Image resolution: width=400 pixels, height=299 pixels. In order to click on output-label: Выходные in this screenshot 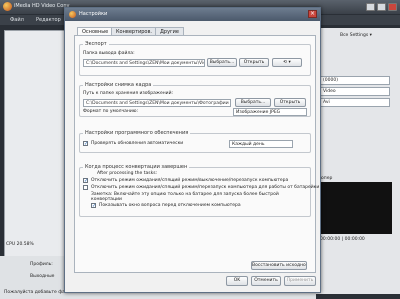, I will do `click(42, 276)`.